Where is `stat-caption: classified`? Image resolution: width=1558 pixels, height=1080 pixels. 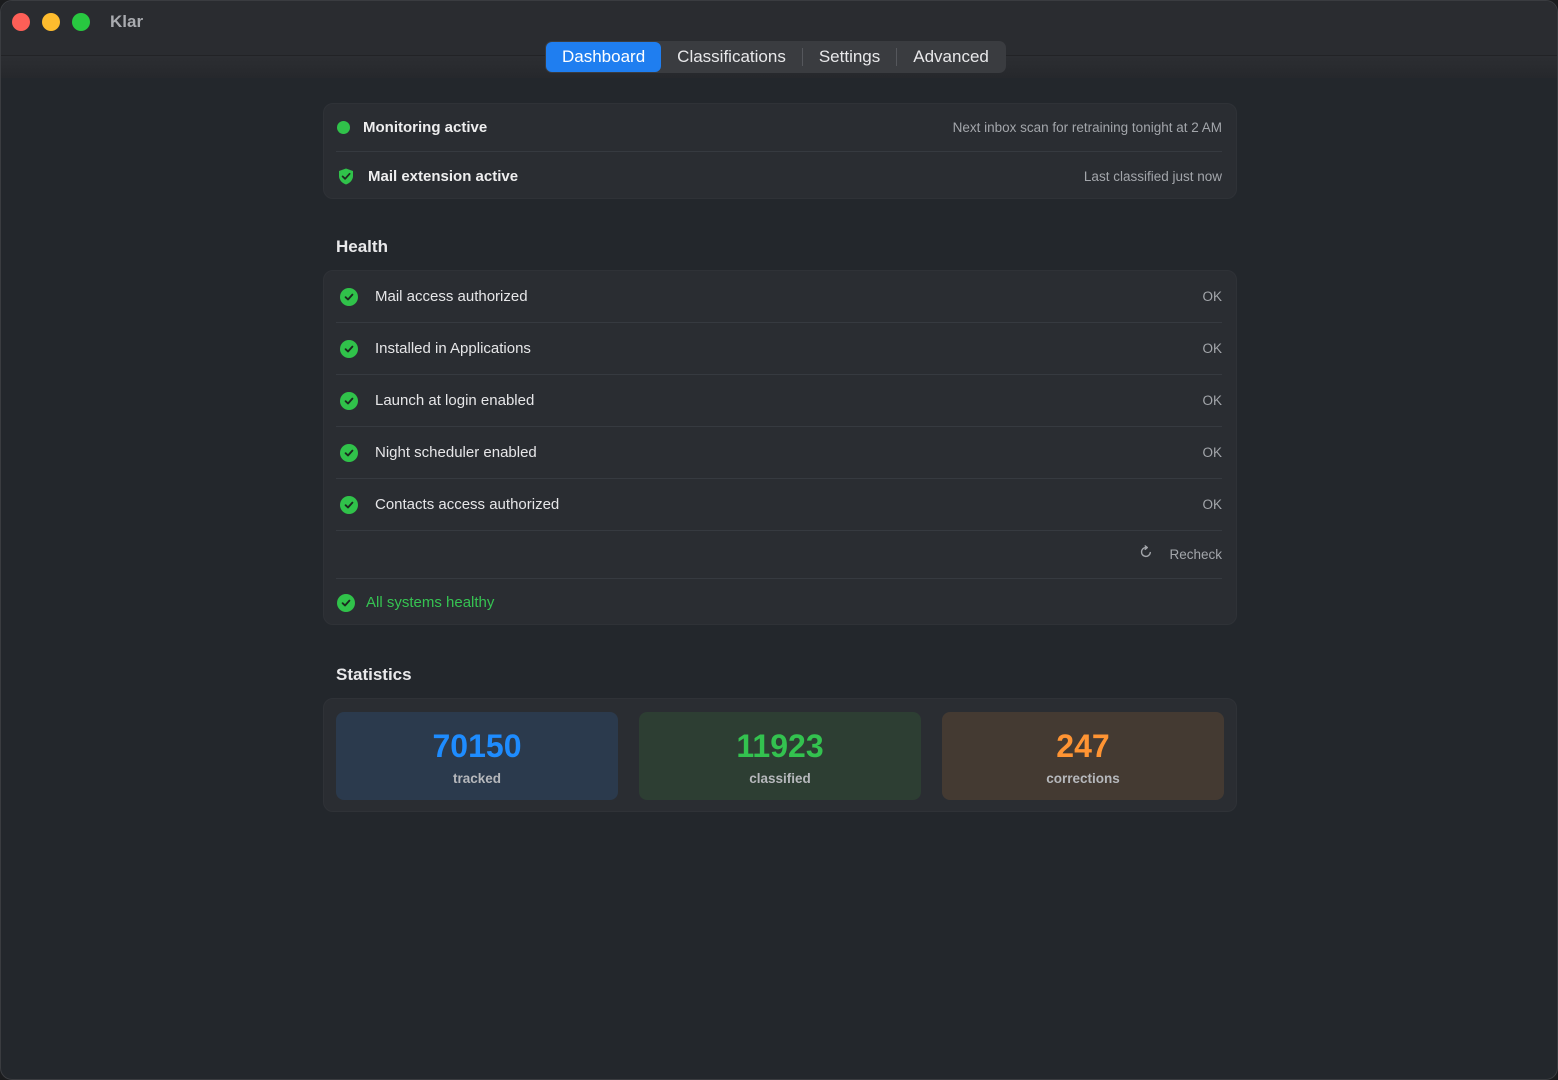 stat-caption: classified is located at coordinates (780, 778).